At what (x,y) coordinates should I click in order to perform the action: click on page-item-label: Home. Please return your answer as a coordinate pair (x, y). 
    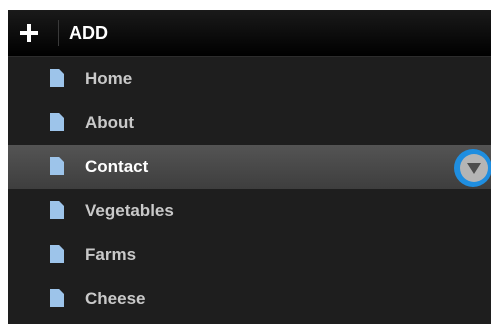
    Looking at the image, I should click on (109, 78).